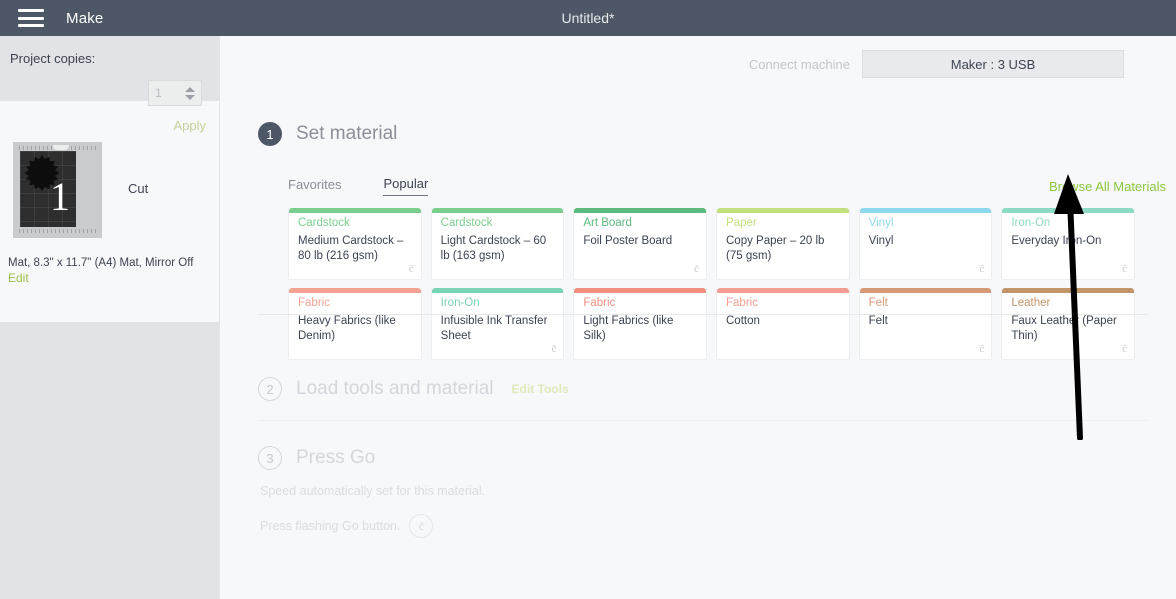 This screenshot has width=1176, height=599. I want to click on connect-machine-label: Connect machine, so click(799, 64).